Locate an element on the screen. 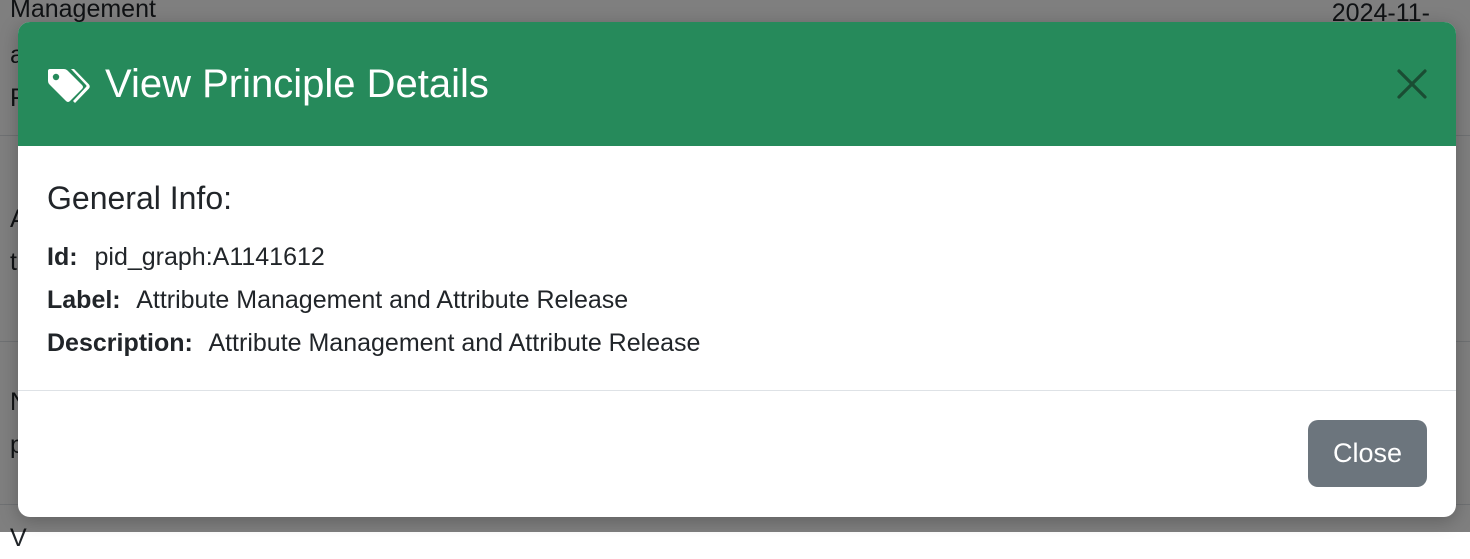  field-key: Id: is located at coordinates (62, 257).